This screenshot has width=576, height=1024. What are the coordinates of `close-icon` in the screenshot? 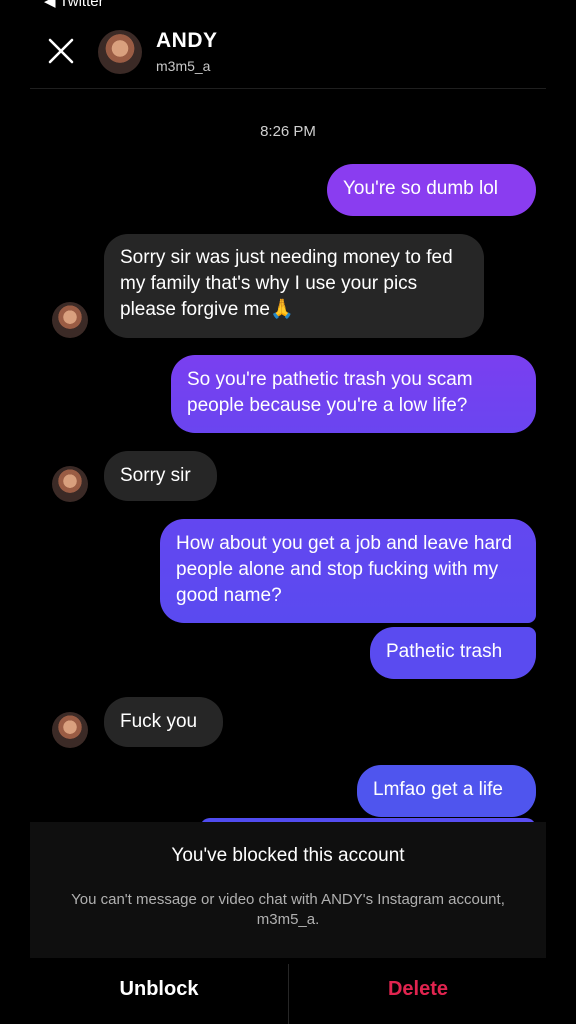 It's located at (61, 51).